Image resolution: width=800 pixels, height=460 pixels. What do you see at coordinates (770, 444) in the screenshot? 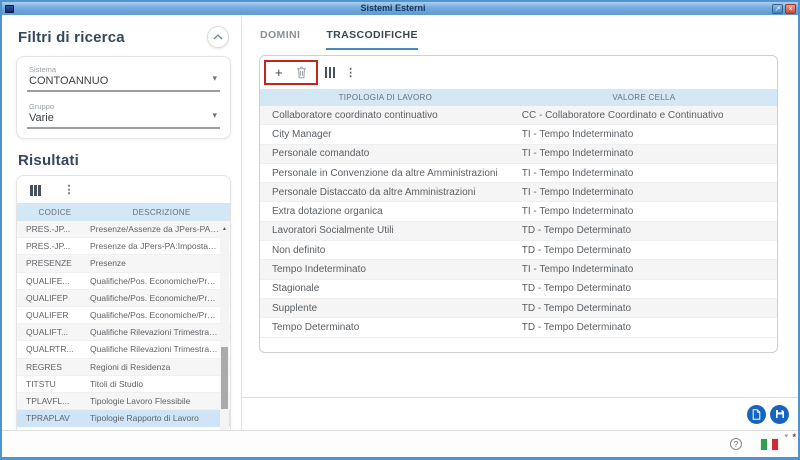
I see `italian-flag-icon` at bounding box center [770, 444].